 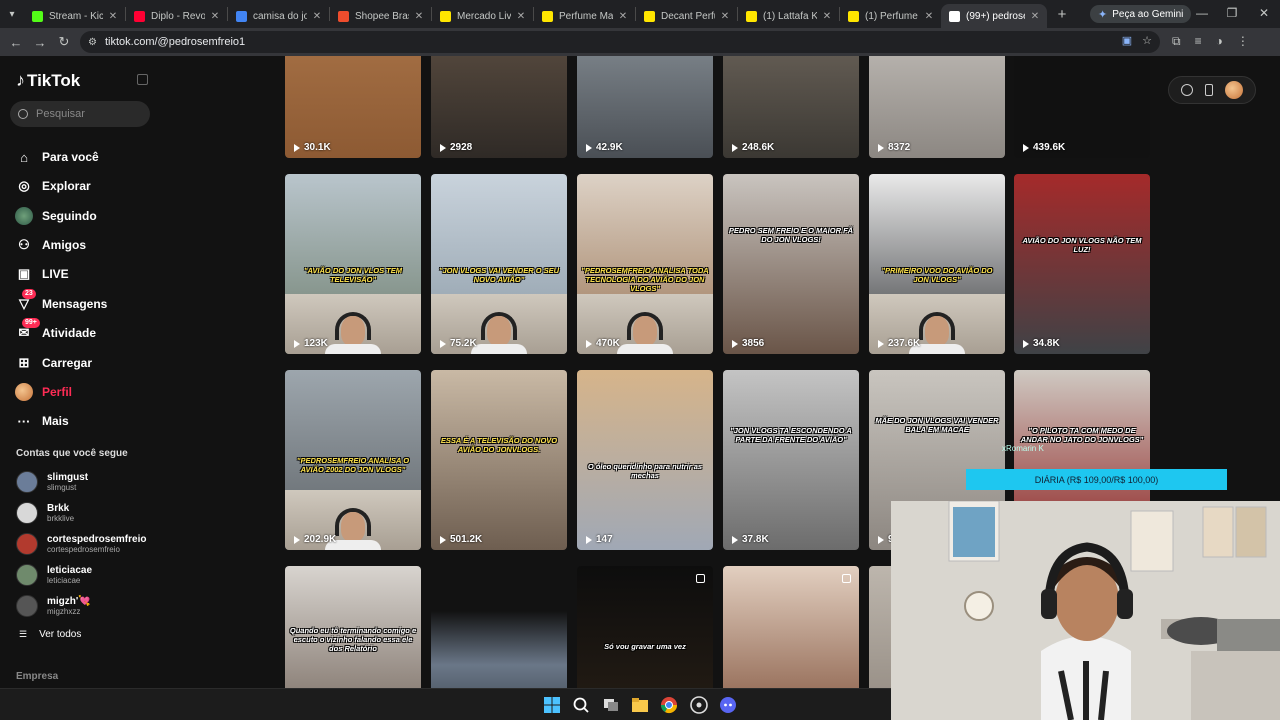 What do you see at coordinates (645, 107) in the screenshot?
I see `video-thumbnail: 42.9K` at bounding box center [645, 107].